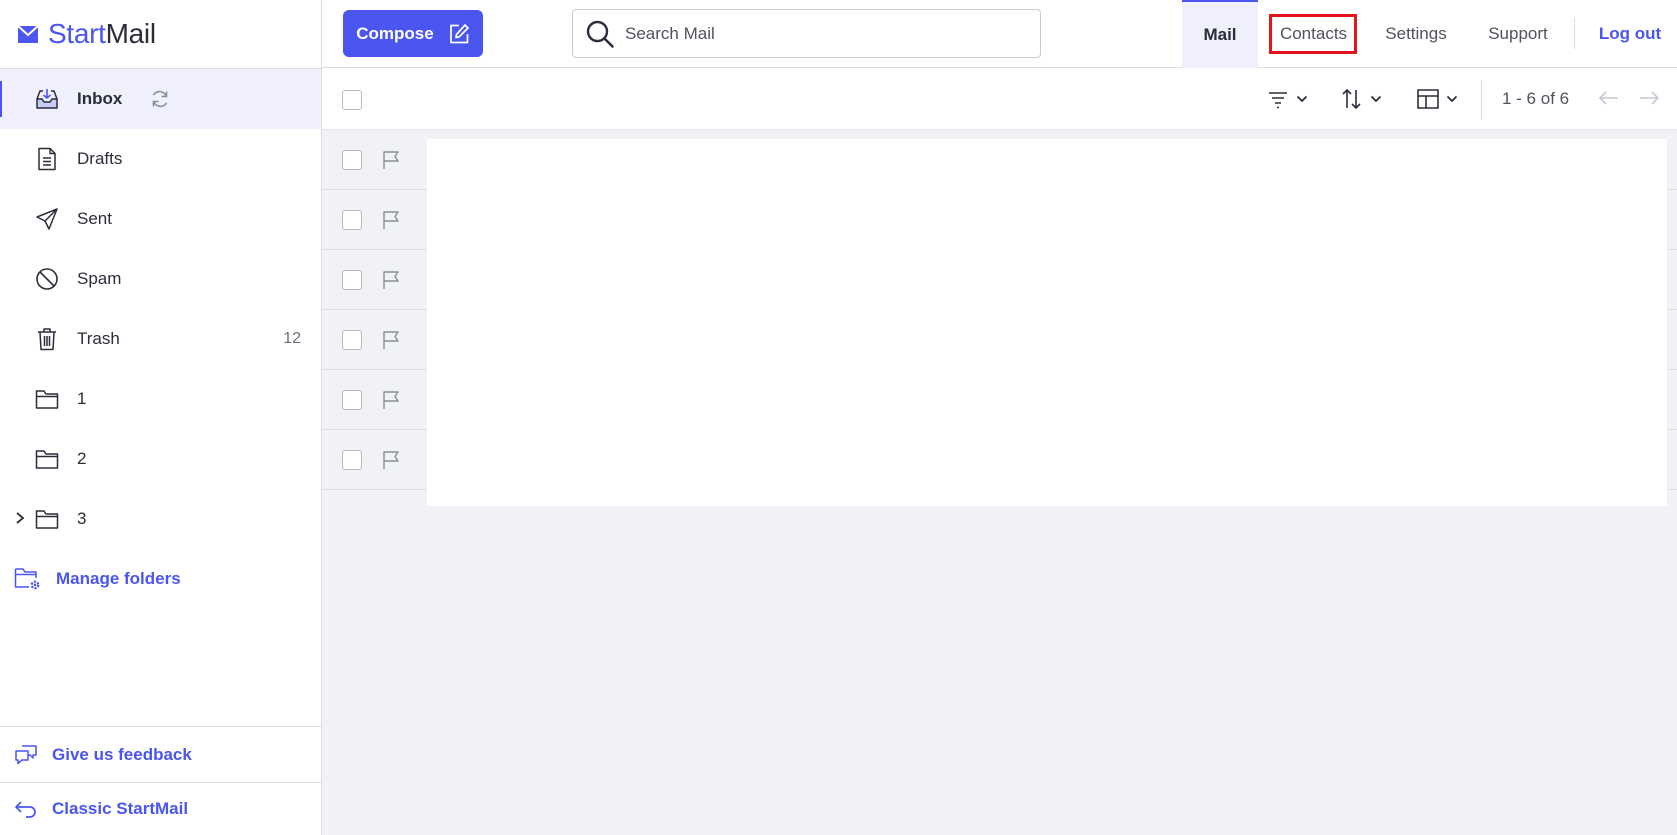 The height and width of the screenshot is (835, 1677). Describe the element at coordinates (825, 33) in the screenshot. I see `search-input` at that location.